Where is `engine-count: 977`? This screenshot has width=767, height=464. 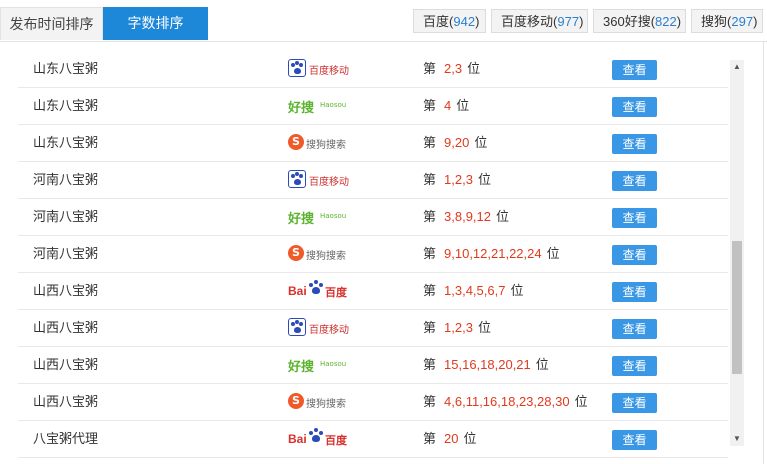 engine-count: 977 is located at coordinates (568, 21).